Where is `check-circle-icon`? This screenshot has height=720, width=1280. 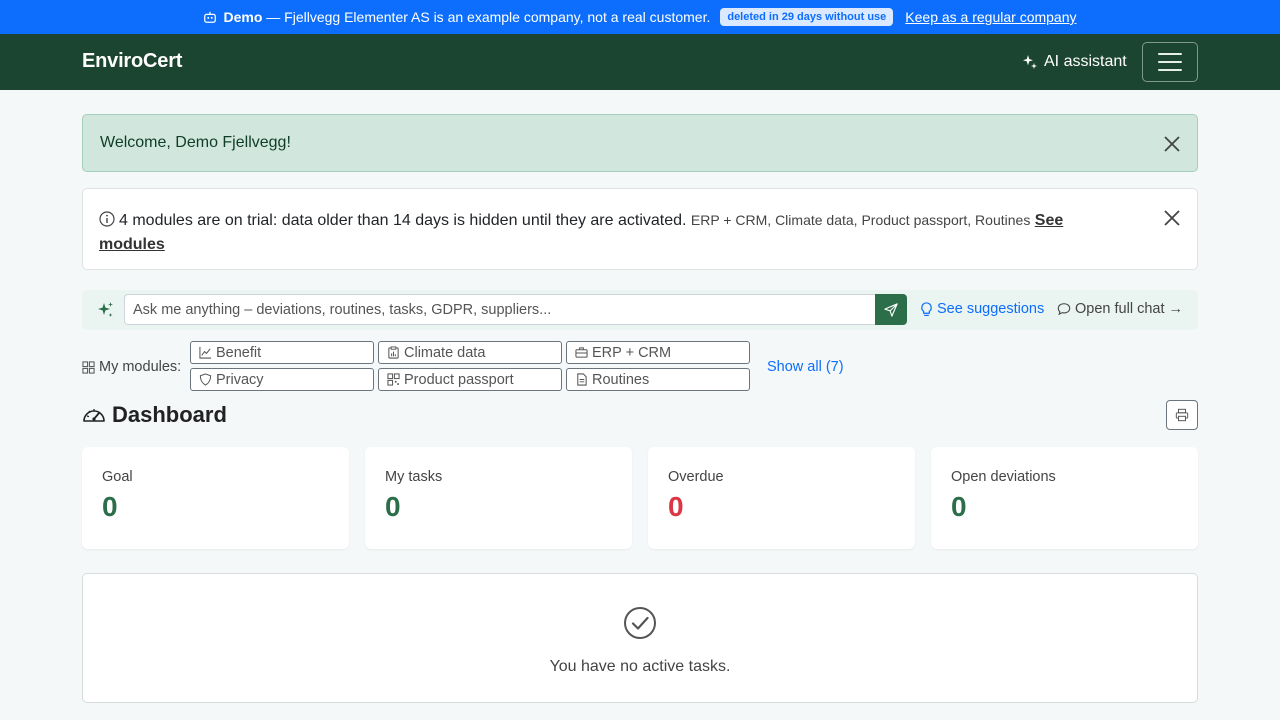 check-circle-icon is located at coordinates (640, 623).